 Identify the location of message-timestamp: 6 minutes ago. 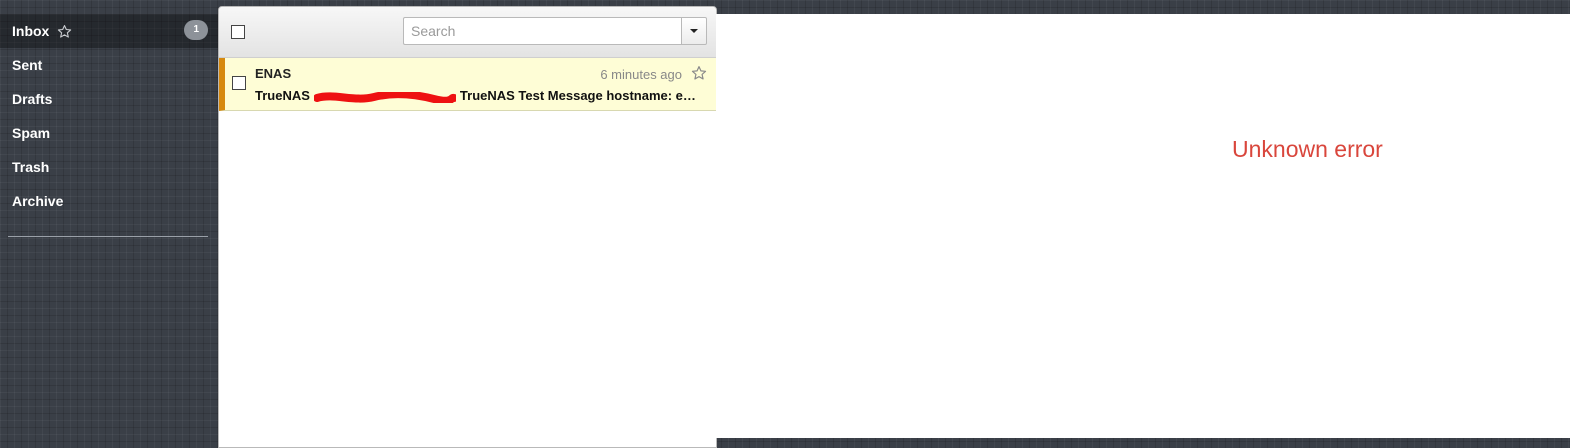
(641, 74).